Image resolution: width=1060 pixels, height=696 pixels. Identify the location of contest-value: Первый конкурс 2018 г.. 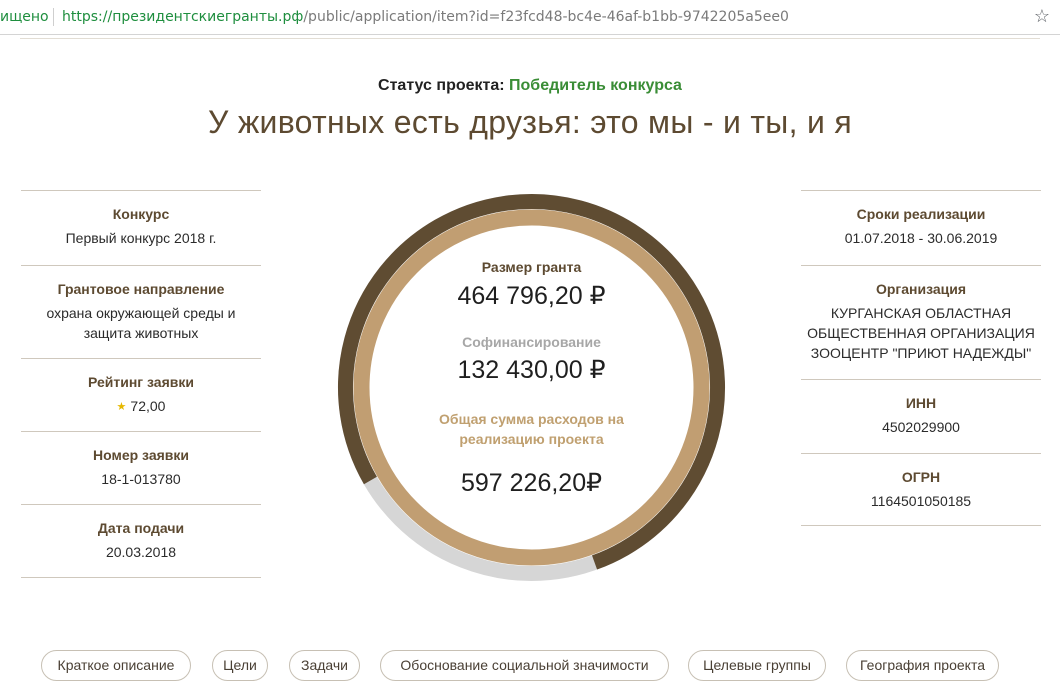
(141, 238).